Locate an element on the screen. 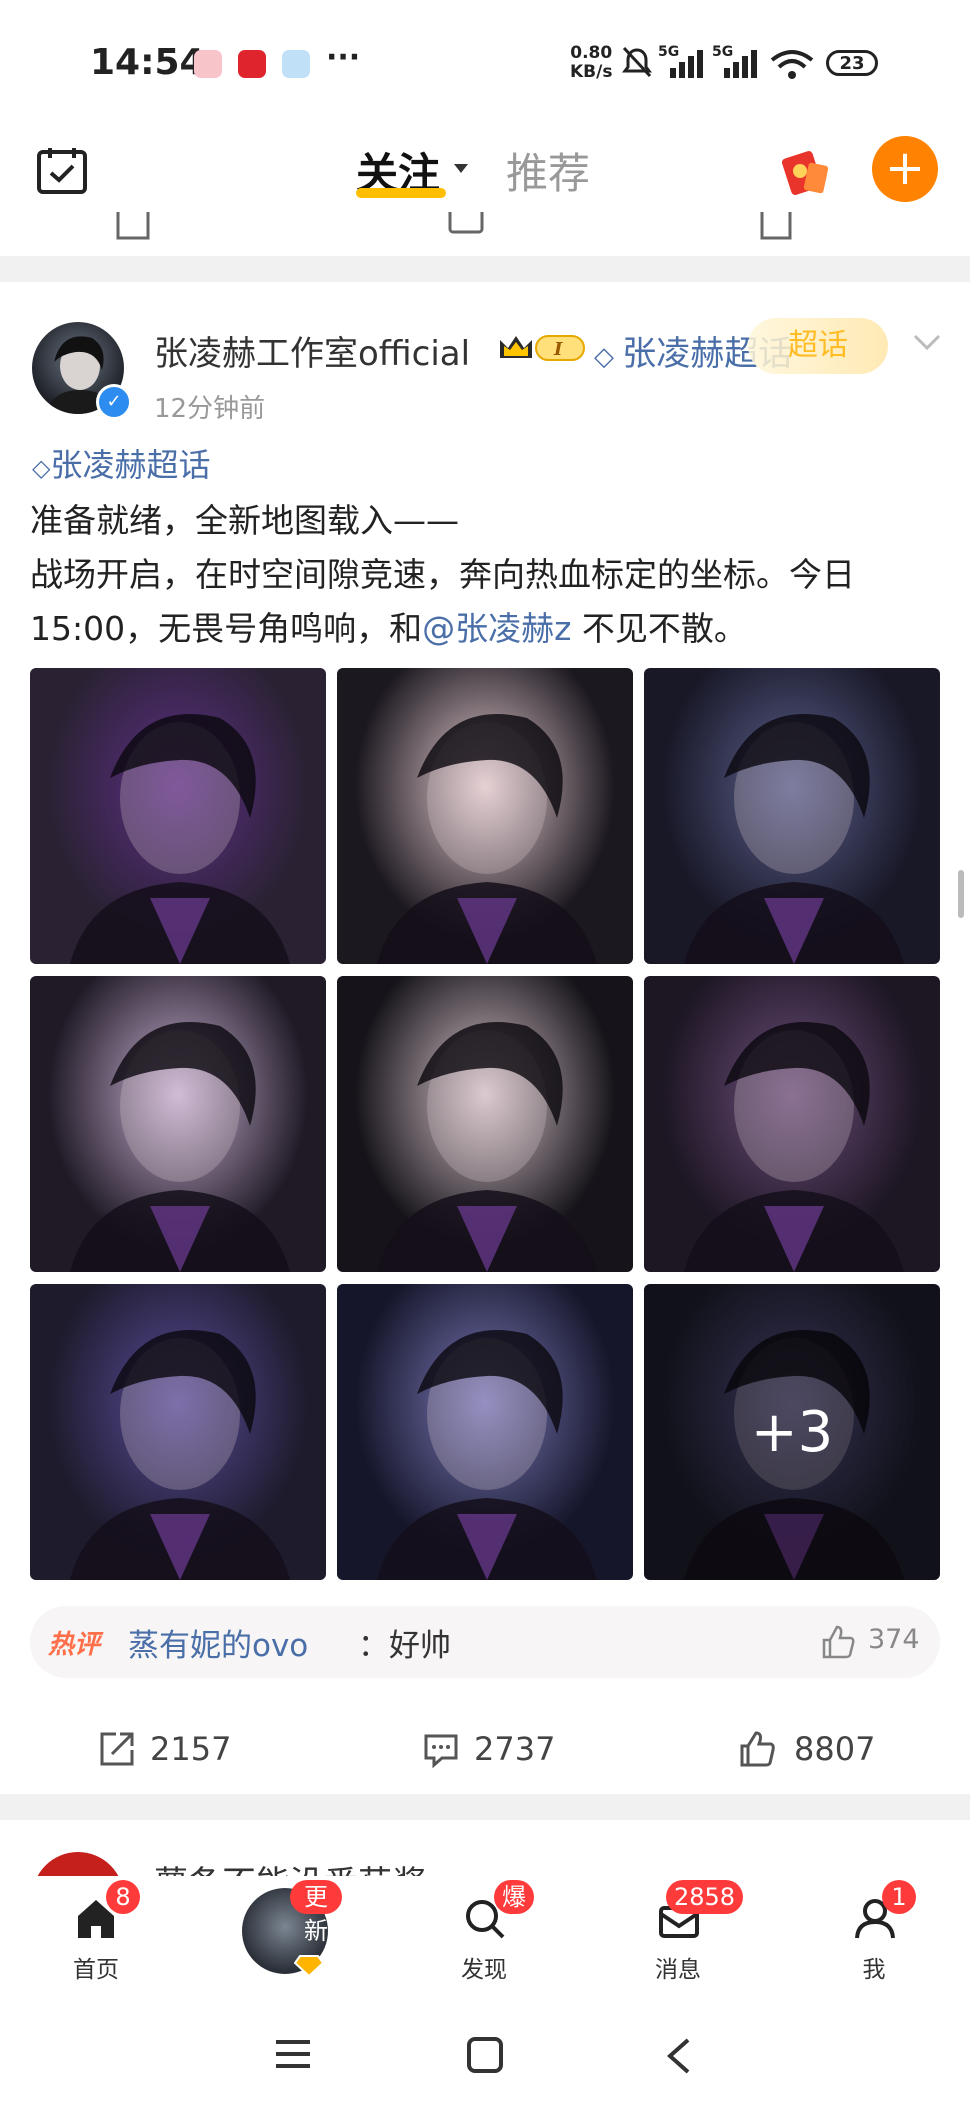  hot-comment-label: 热评 is located at coordinates (74, 1645).